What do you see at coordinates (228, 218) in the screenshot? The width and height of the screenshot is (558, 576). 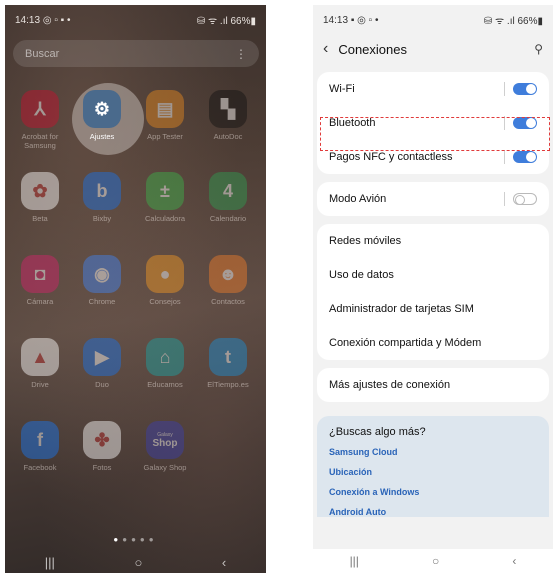 I see `app-label: Calendario` at bounding box center [228, 218].